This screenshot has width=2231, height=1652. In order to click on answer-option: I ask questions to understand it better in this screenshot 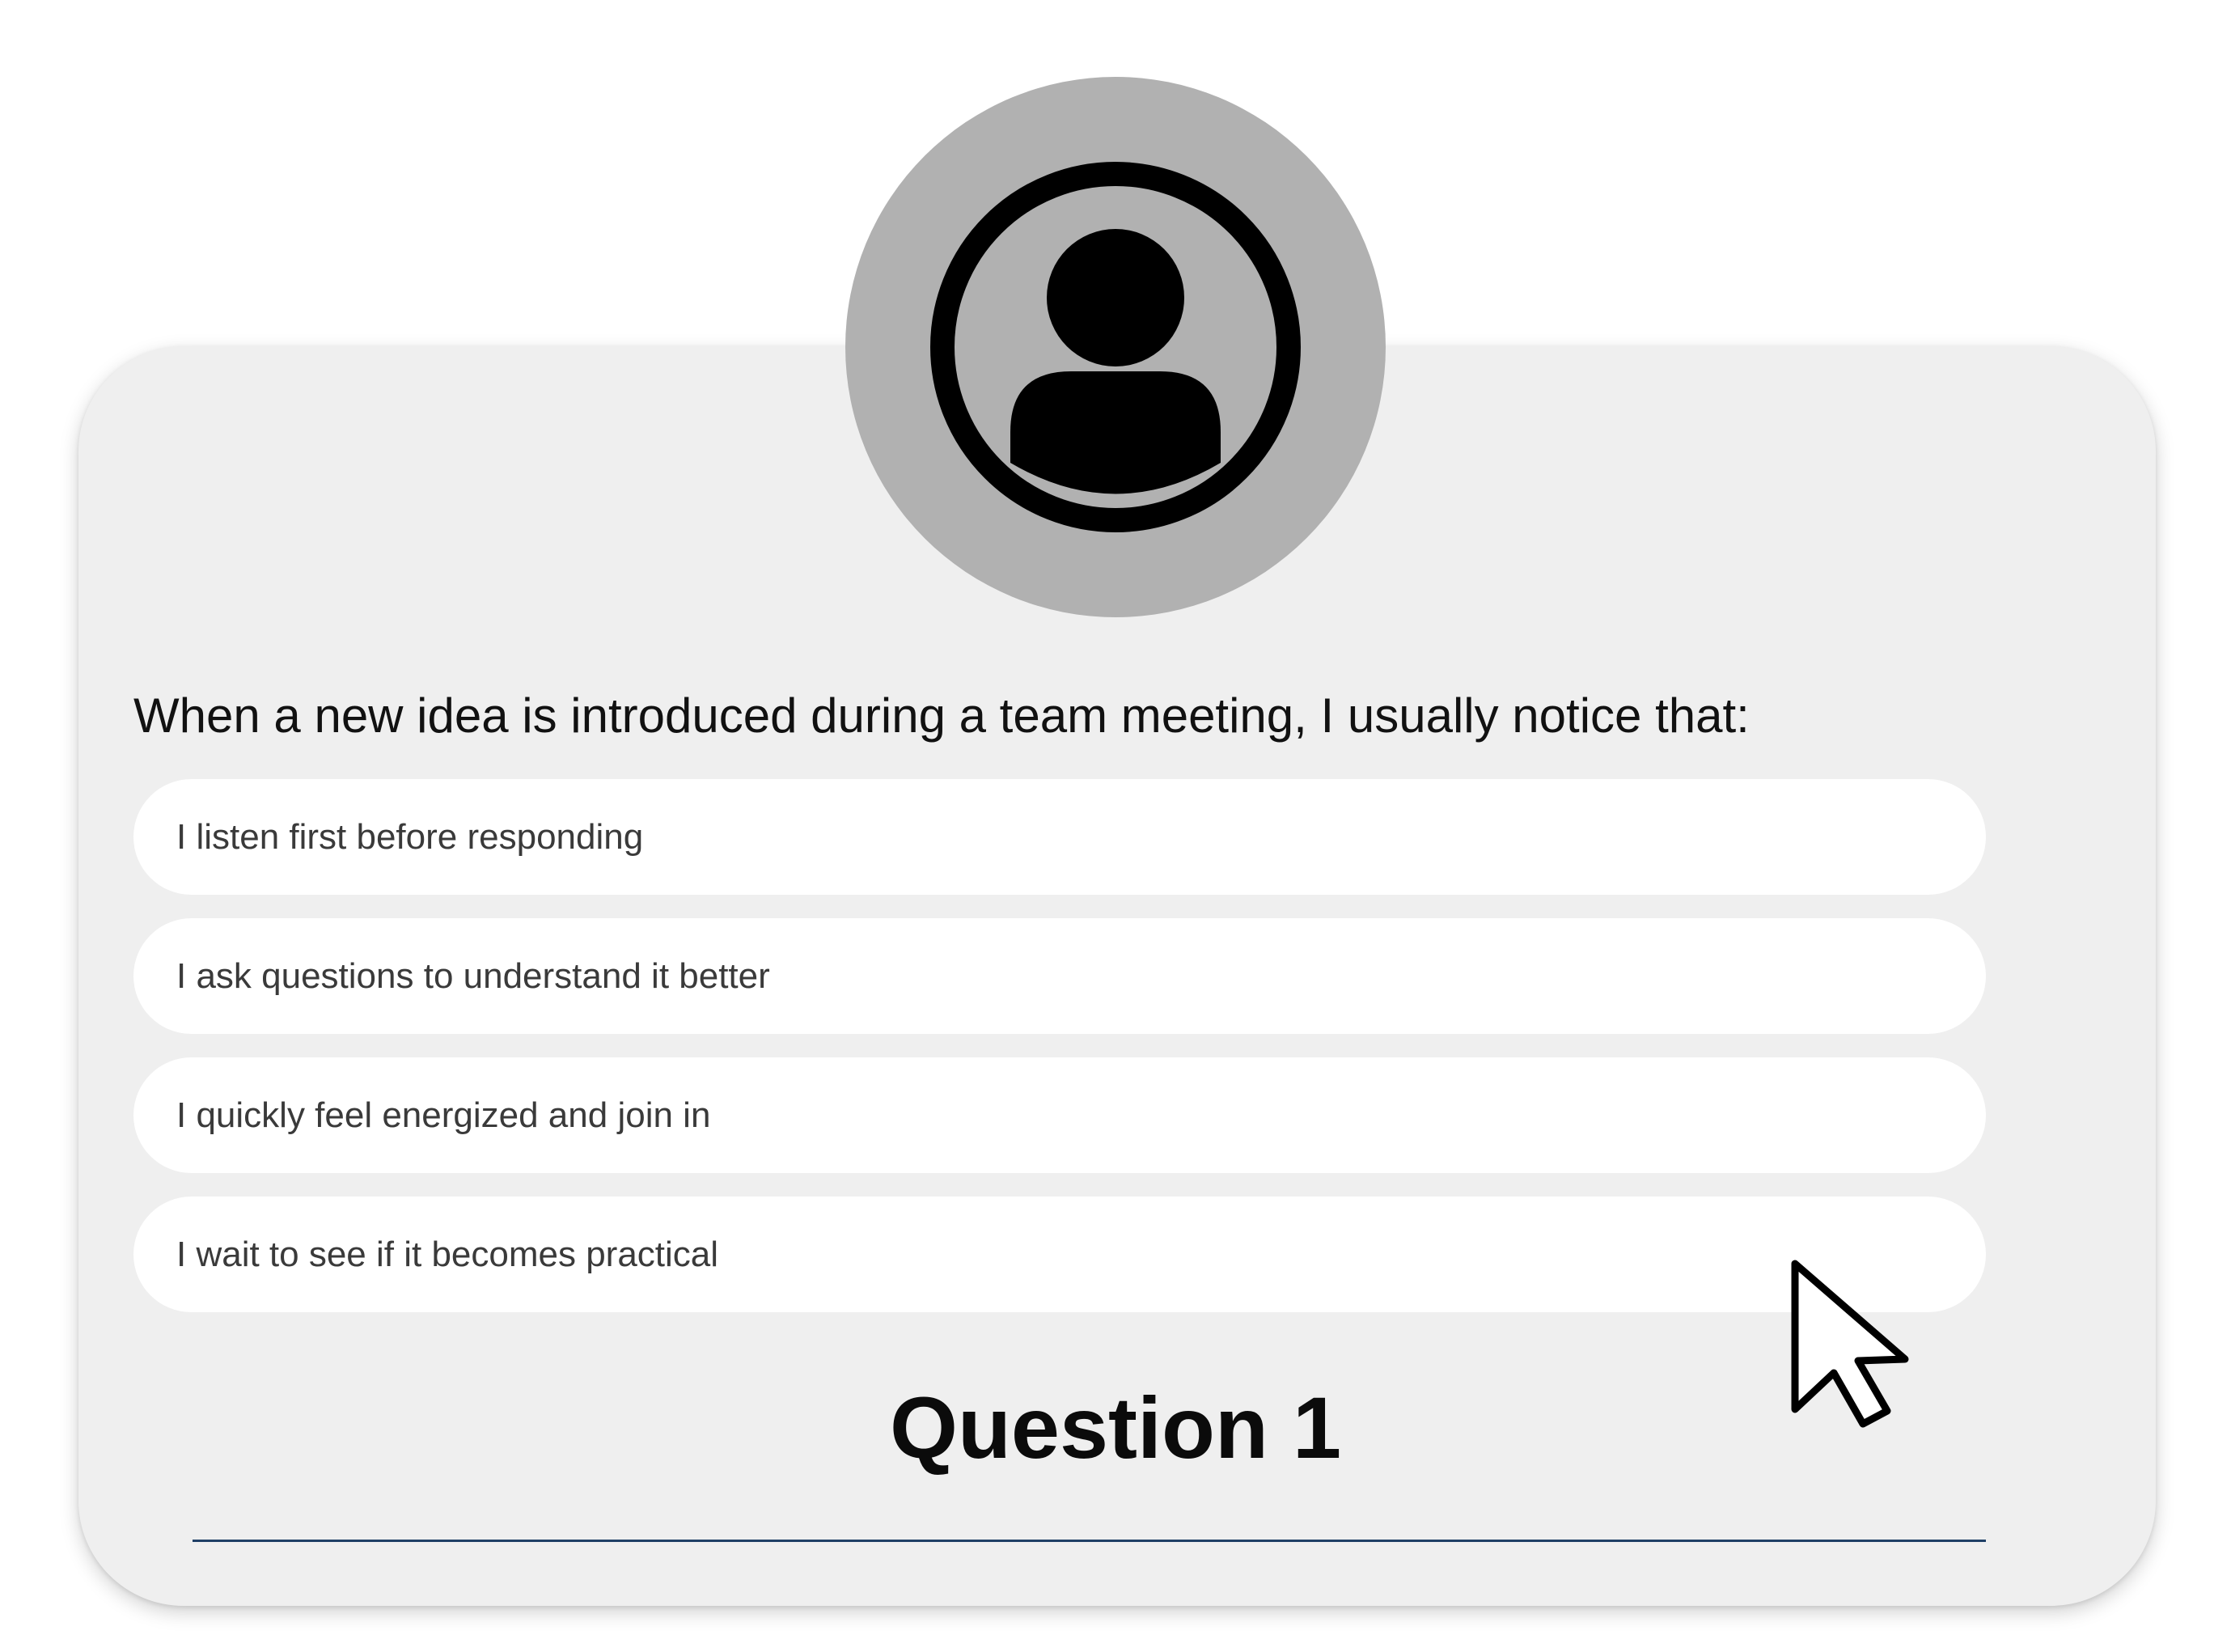, I will do `click(1060, 976)`.